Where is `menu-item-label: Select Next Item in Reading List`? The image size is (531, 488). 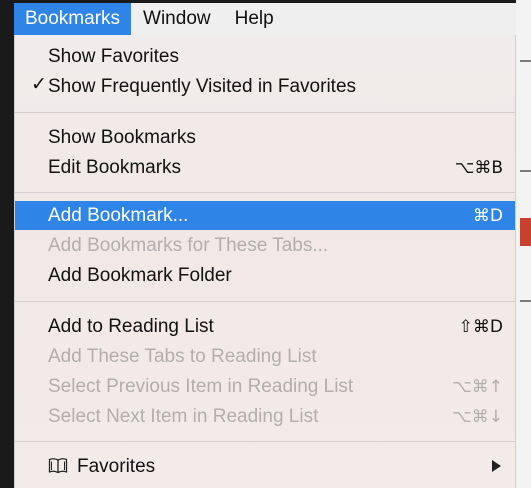
menu-item-label: Select Next Item in Reading List is located at coordinates (183, 416).